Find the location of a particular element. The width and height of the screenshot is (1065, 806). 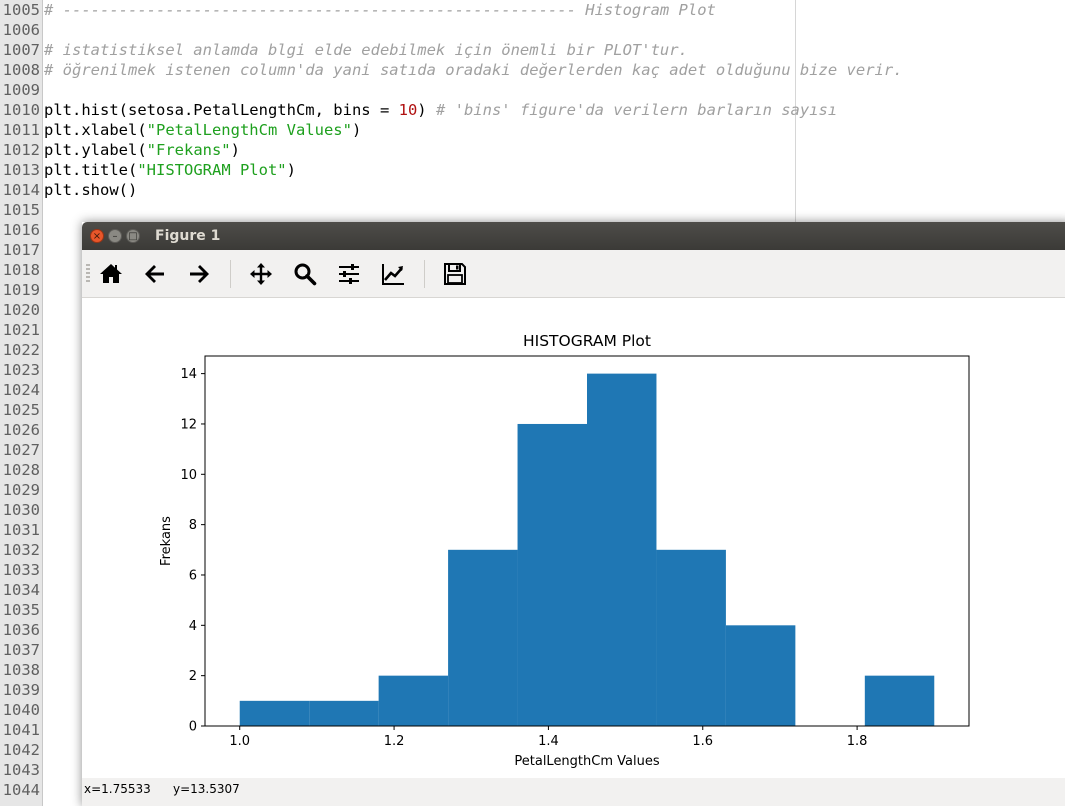

code-text: plt.title("HISTOGRAM Plot") is located at coordinates (170, 170).